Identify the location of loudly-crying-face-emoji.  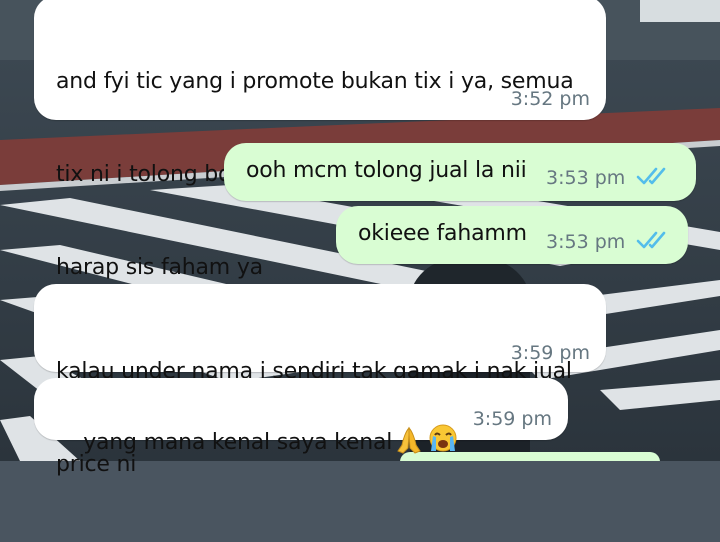
(443, 438).